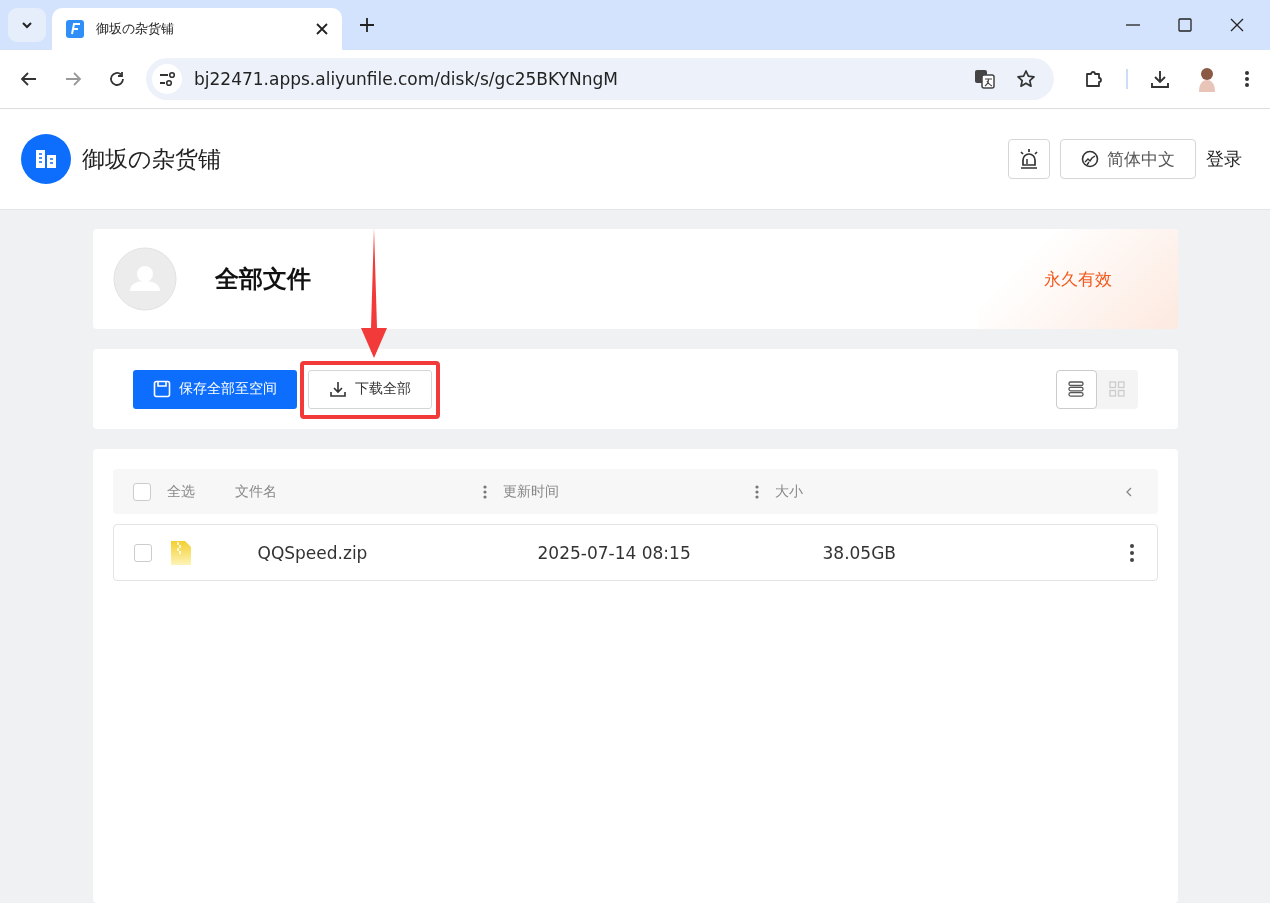 The width and height of the screenshot is (1270, 903). Describe the element at coordinates (1247, 79) in the screenshot. I see `menu-icon` at that location.